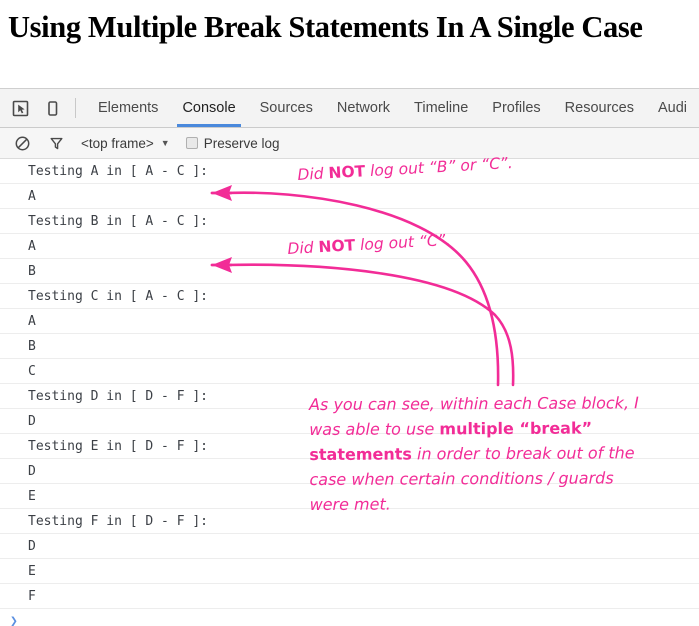  I want to click on tab-label: Audi, so click(672, 108).